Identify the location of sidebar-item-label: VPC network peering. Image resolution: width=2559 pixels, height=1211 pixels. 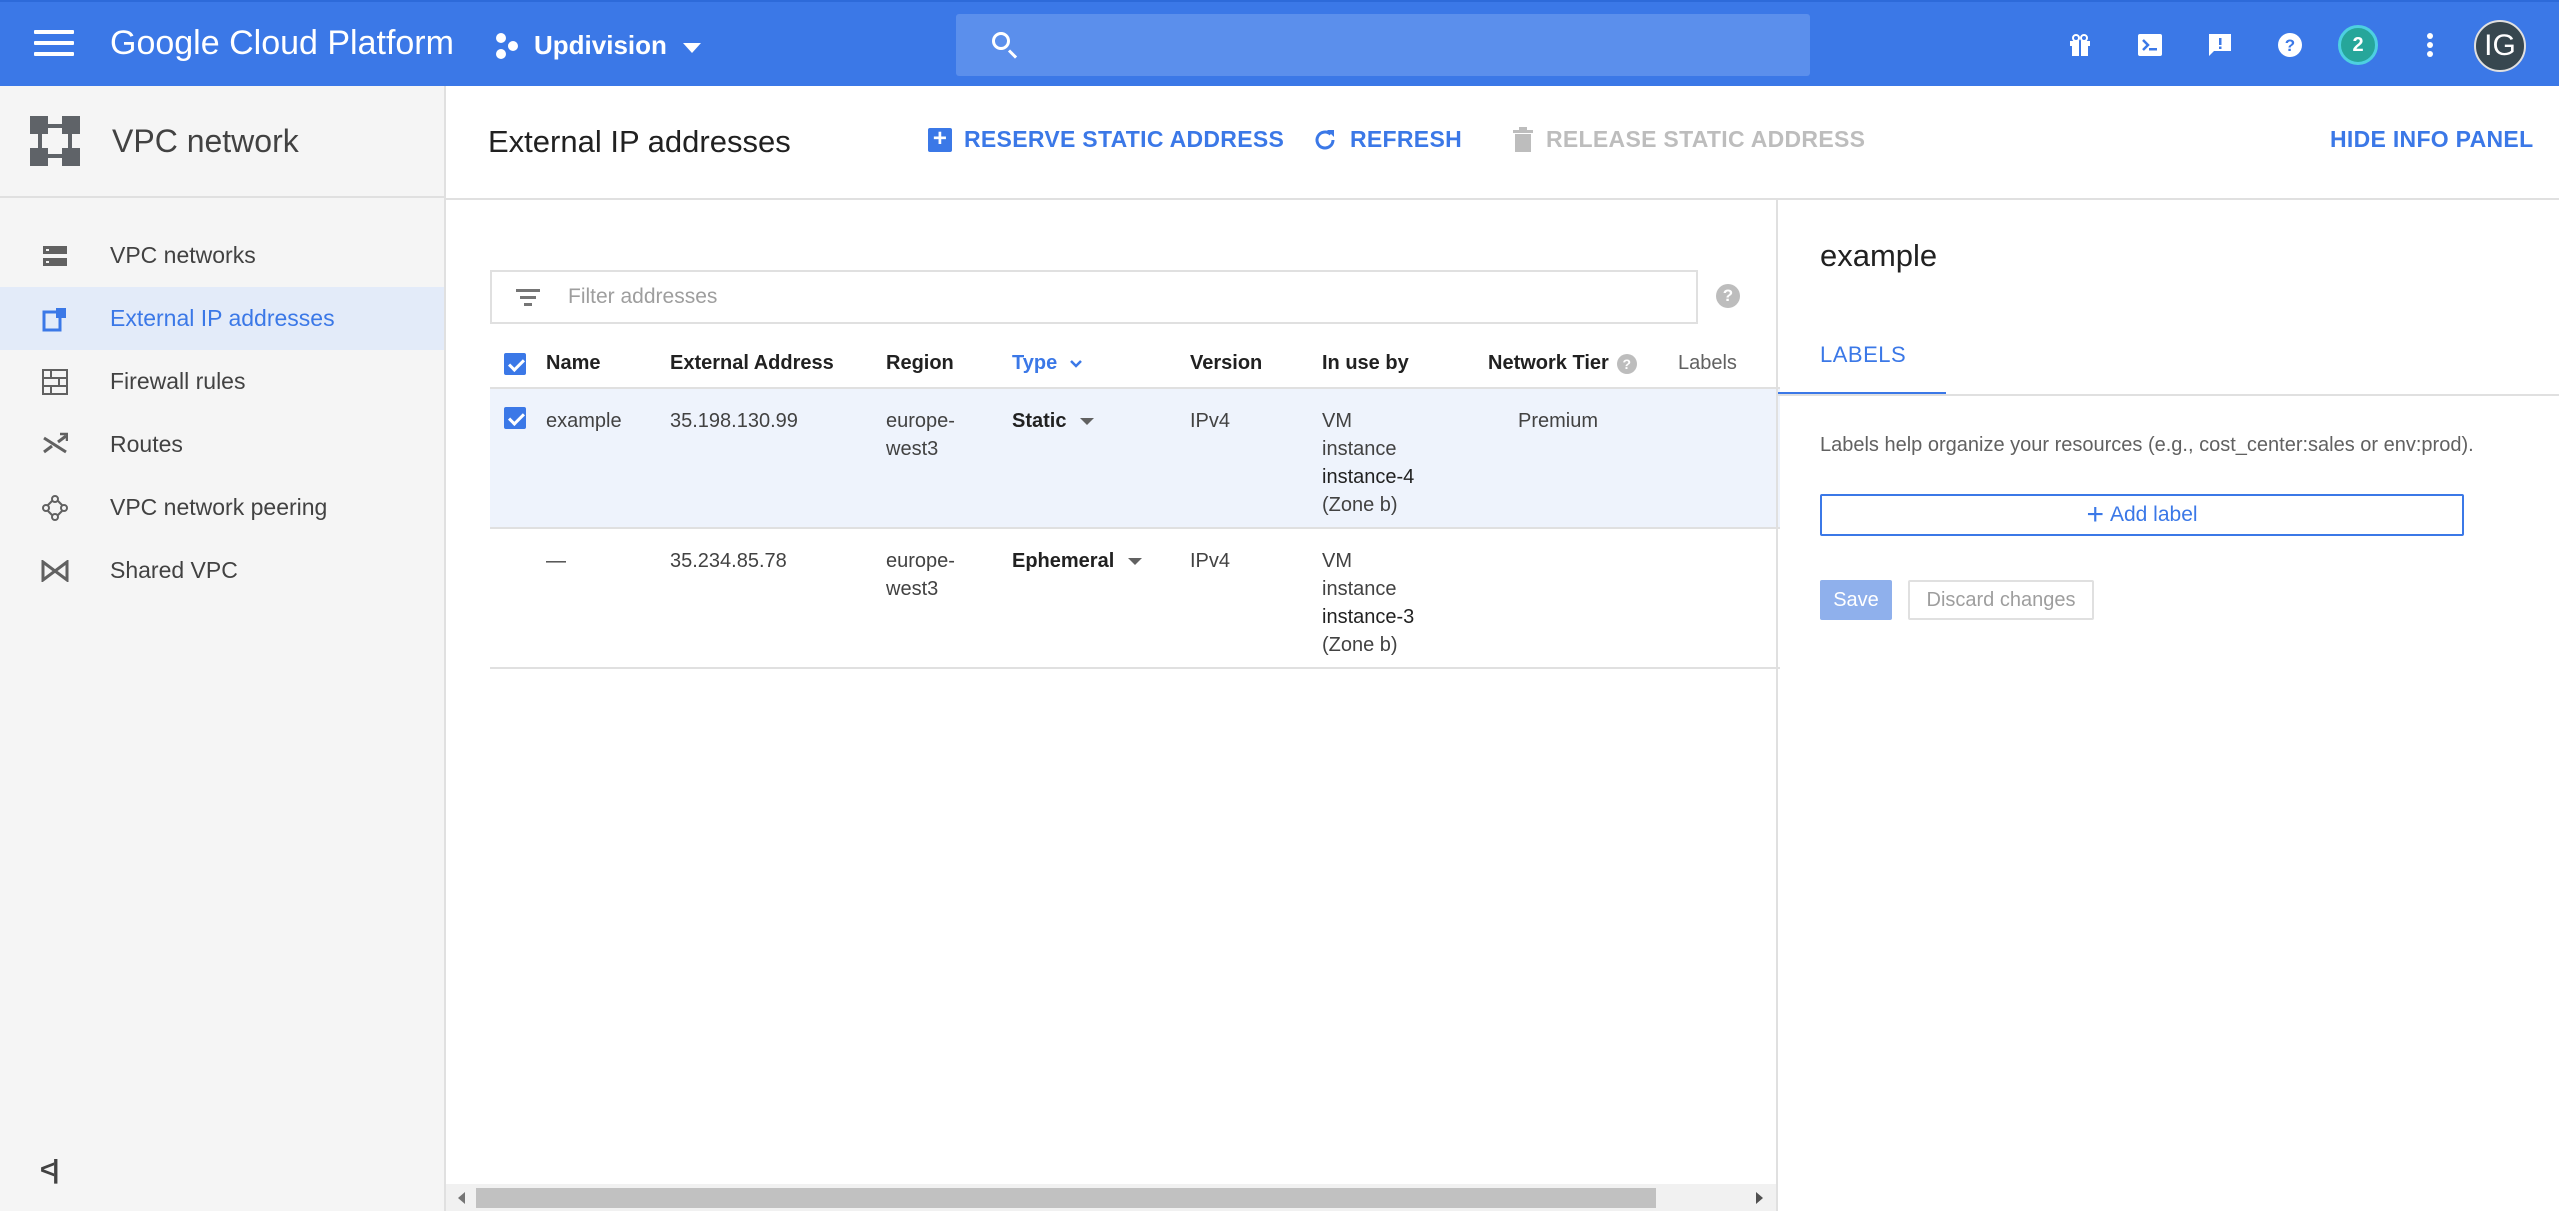
(219, 507).